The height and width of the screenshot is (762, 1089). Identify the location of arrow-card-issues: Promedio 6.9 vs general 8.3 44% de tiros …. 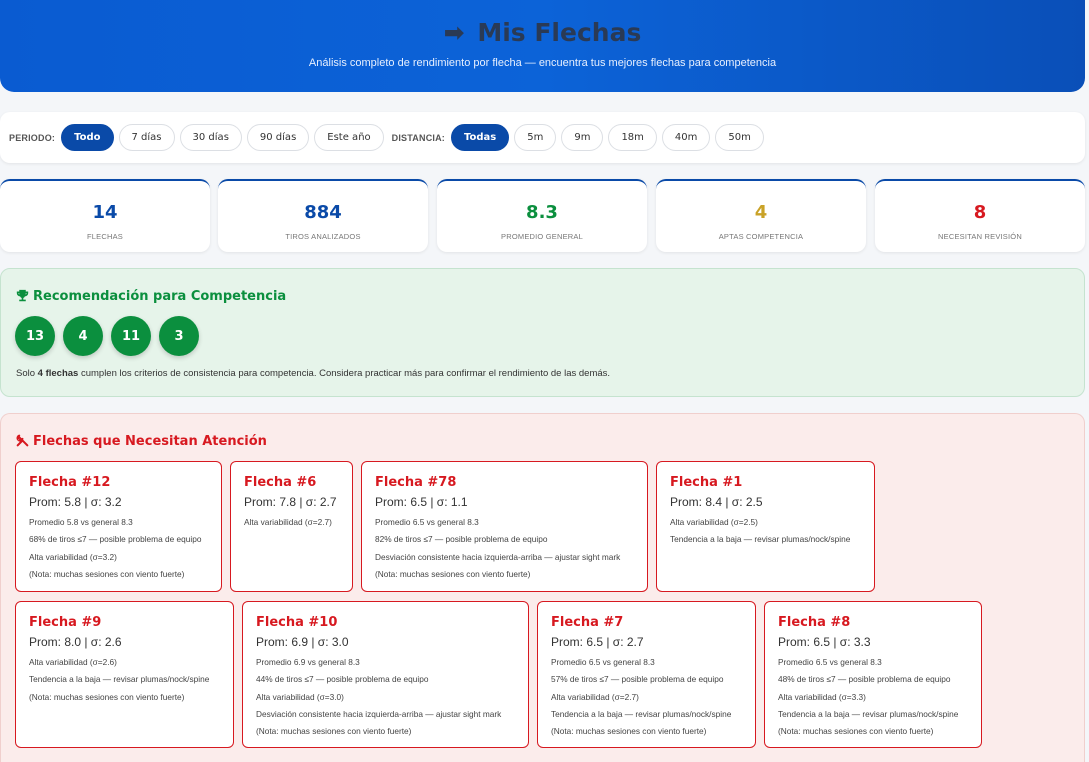
(385, 697).